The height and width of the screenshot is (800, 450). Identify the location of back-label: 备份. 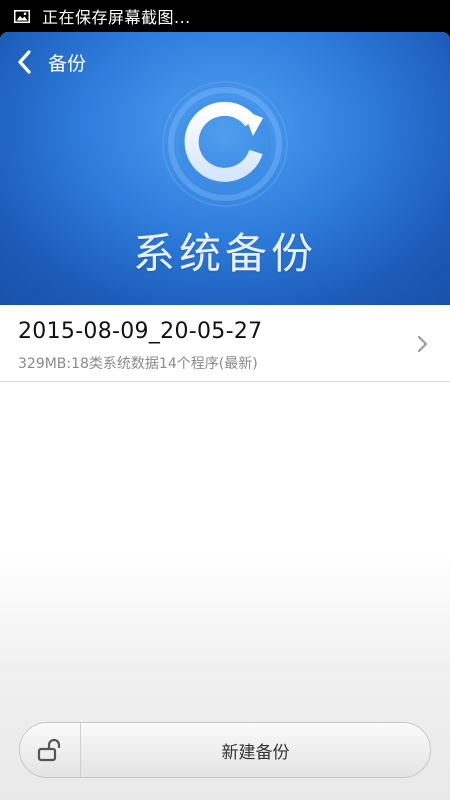
(67, 63).